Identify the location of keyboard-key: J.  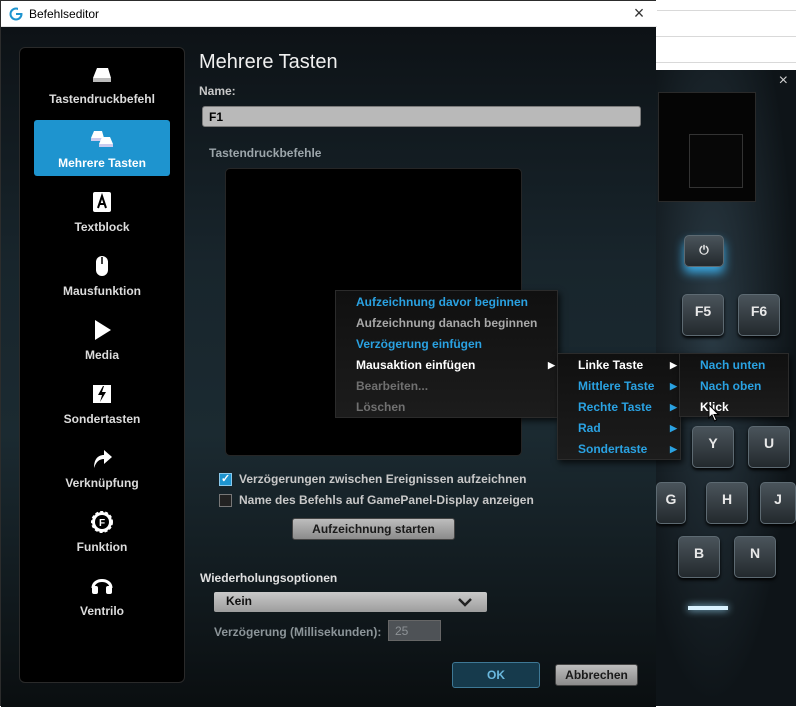
(778, 503).